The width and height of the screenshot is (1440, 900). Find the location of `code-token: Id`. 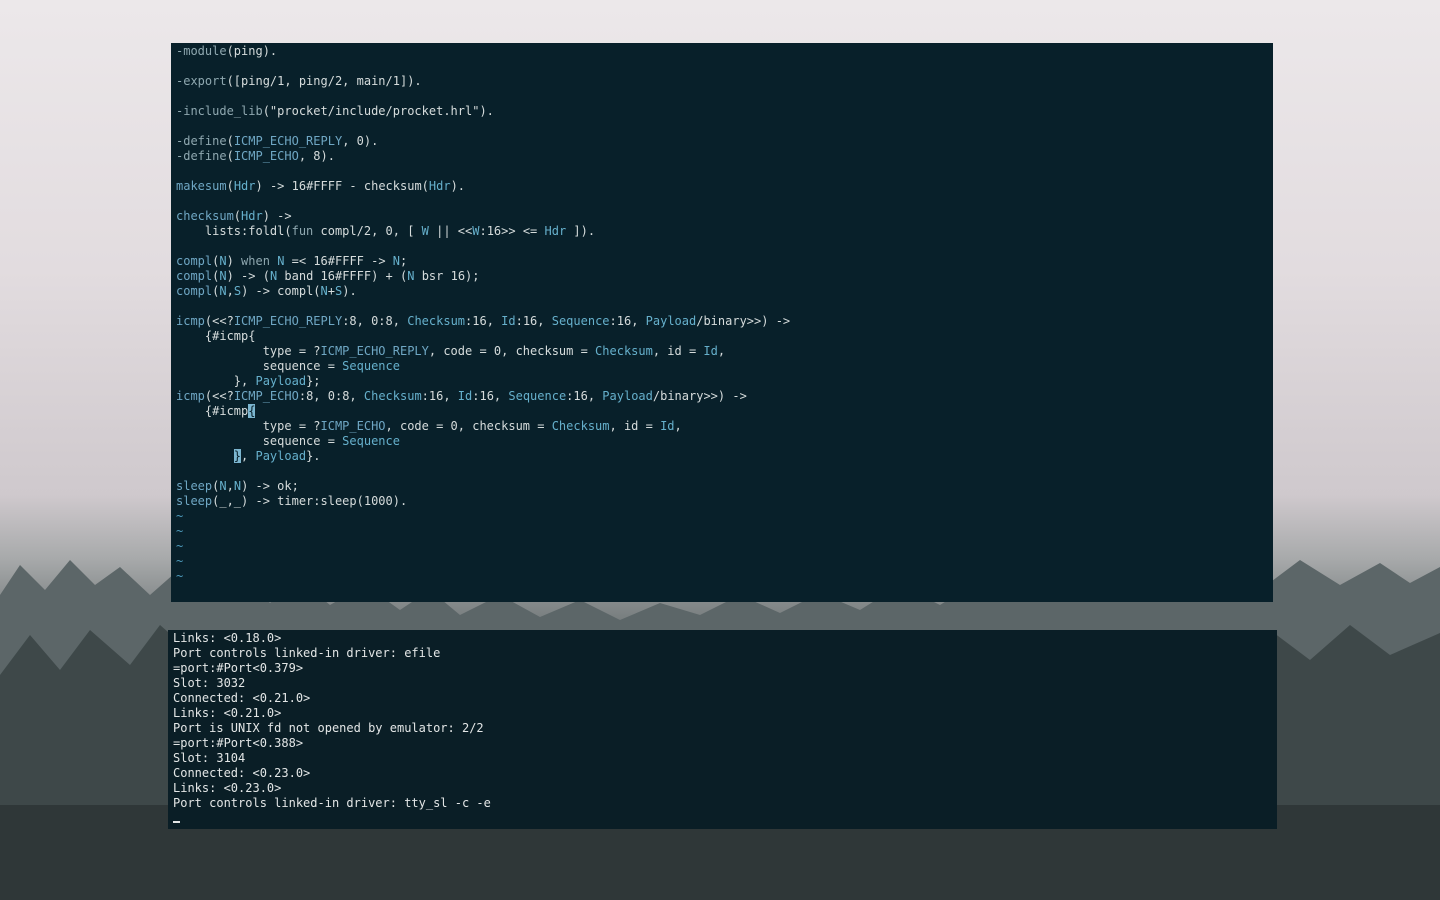

code-token: Id is located at coordinates (710, 351).